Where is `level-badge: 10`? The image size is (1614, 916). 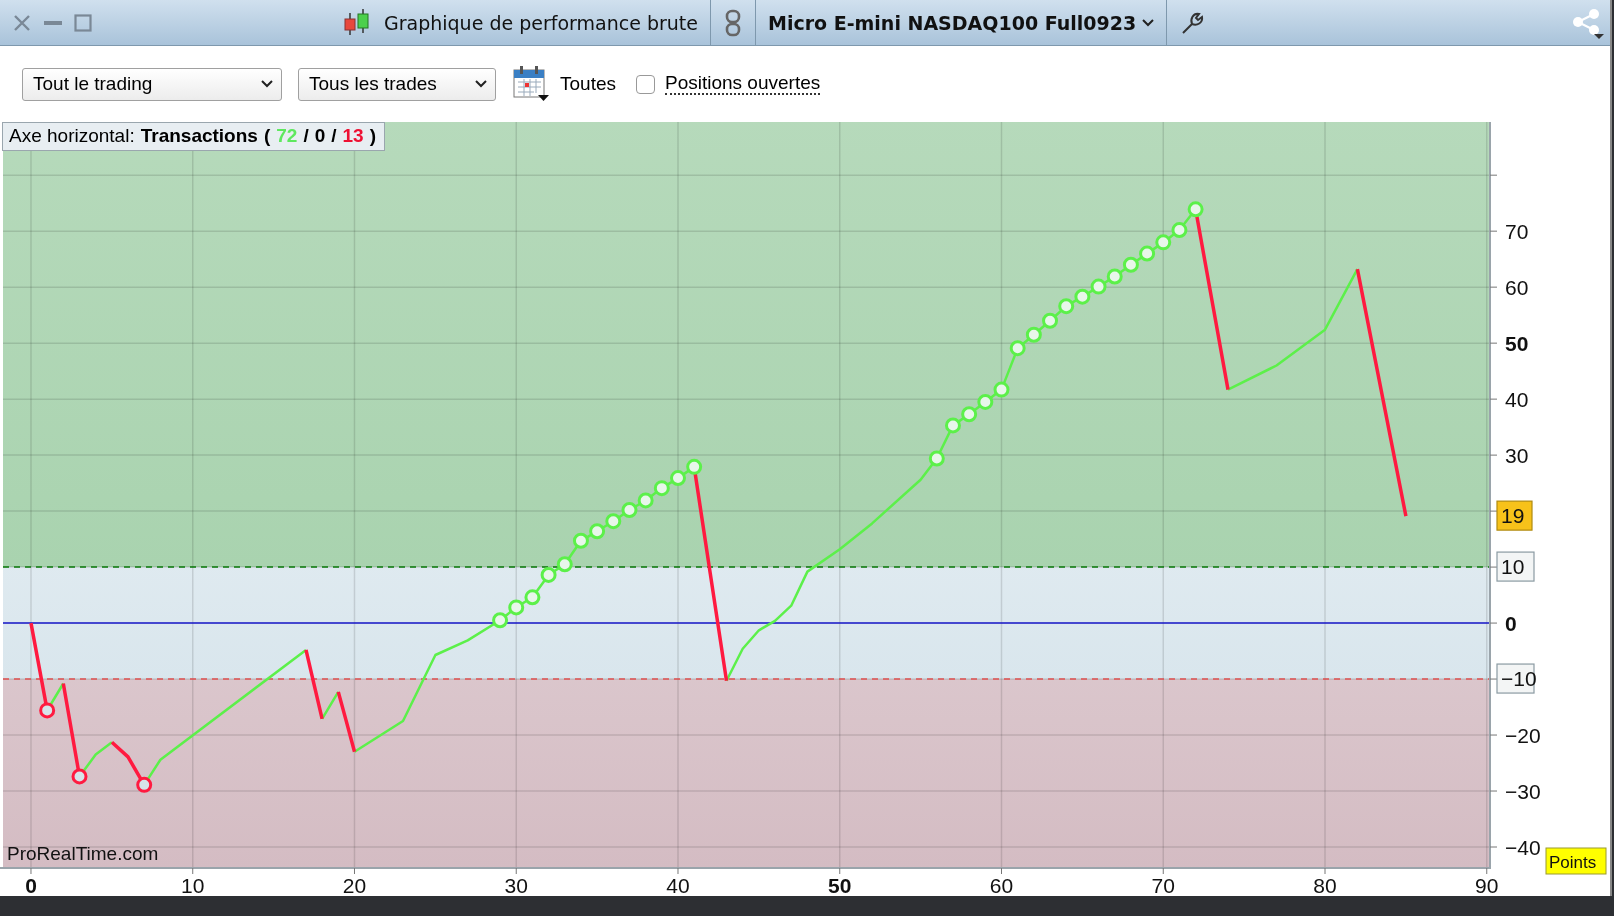 level-badge: 10 is located at coordinates (1515, 566).